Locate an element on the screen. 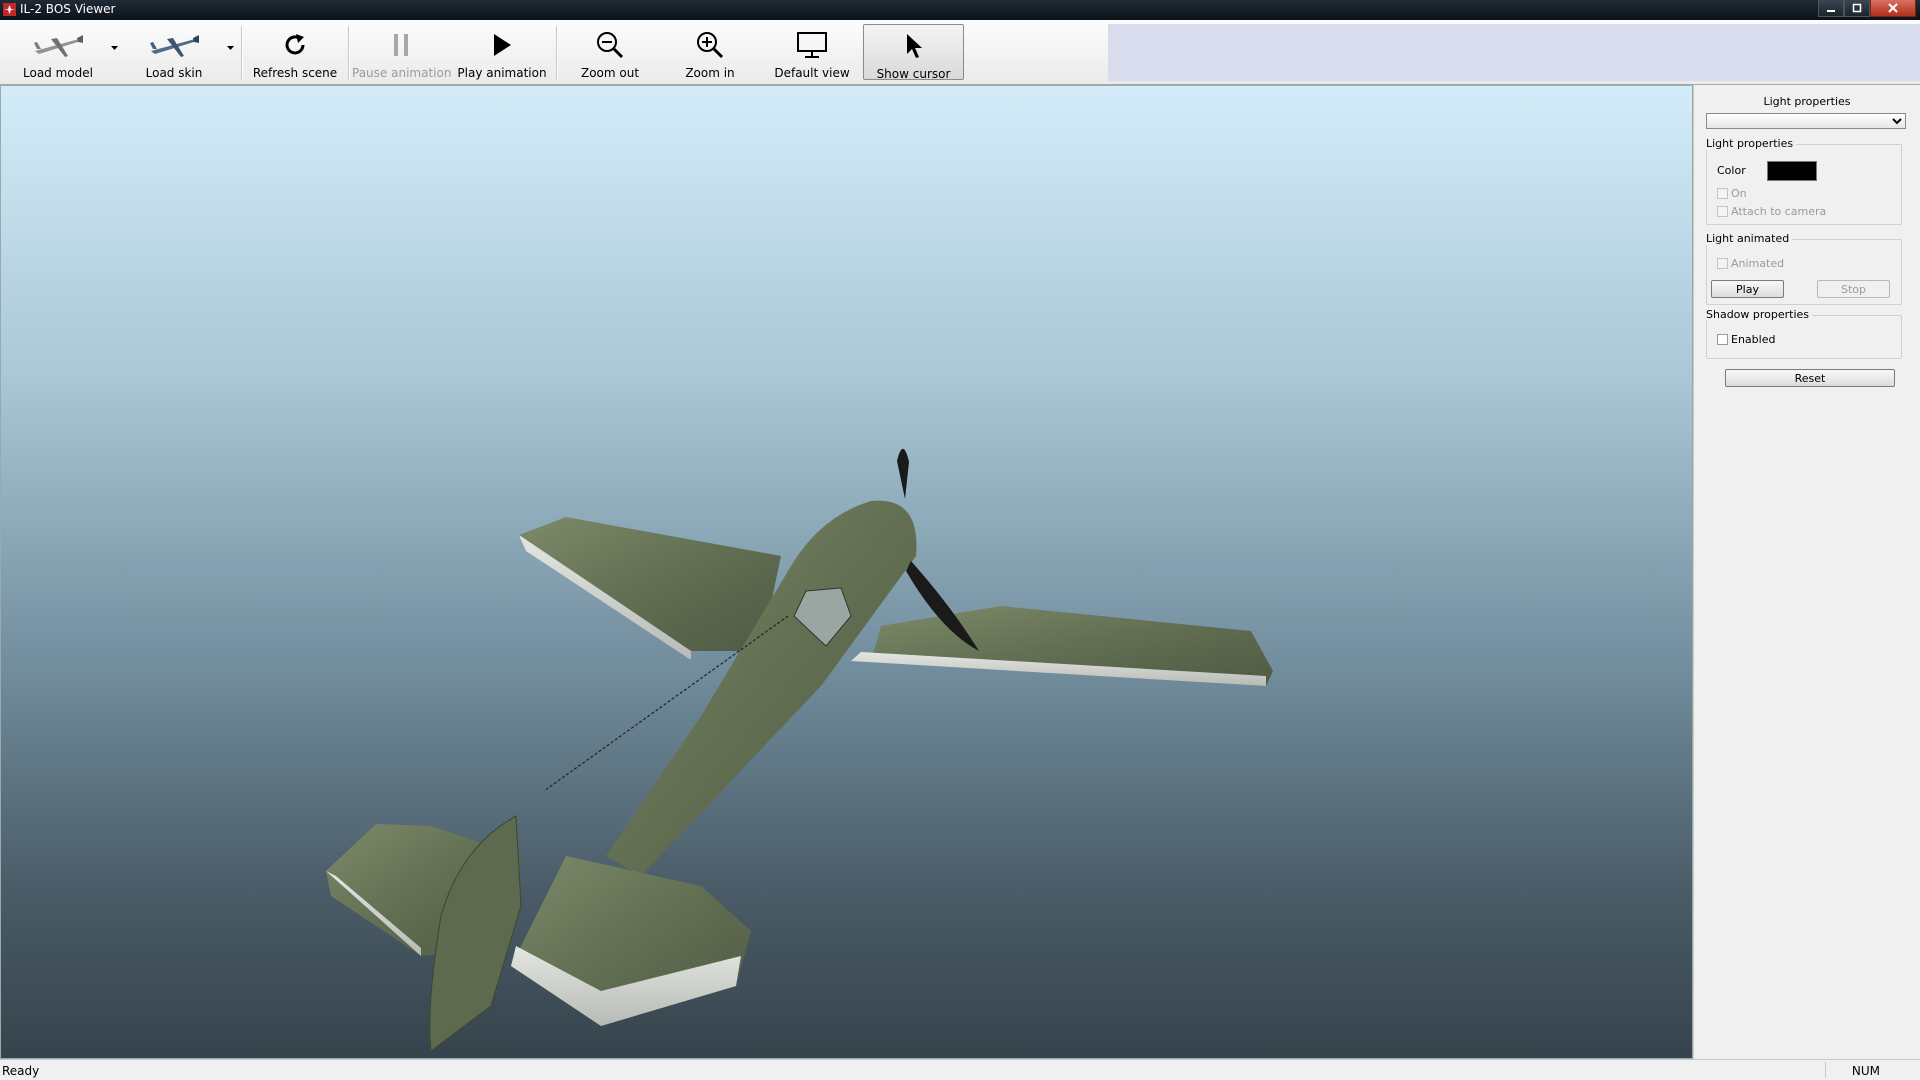 The width and height of the screenshot is (1920, 1080). zoom-out-label: Zoom out is located at coordinates (610, 73).